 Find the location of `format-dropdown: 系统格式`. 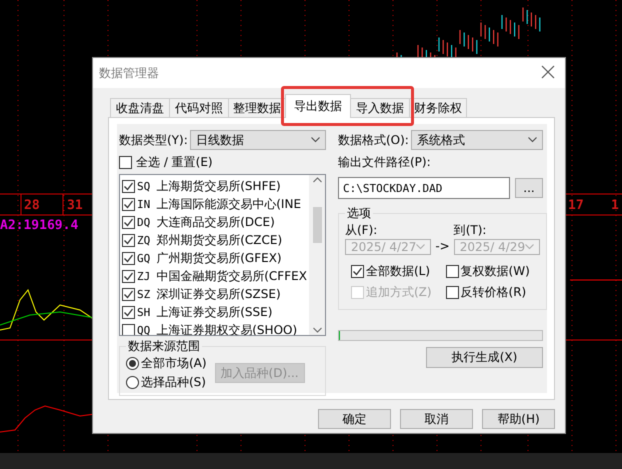

format-dropdown: 系统格式 is located at coordinates (476, 140).